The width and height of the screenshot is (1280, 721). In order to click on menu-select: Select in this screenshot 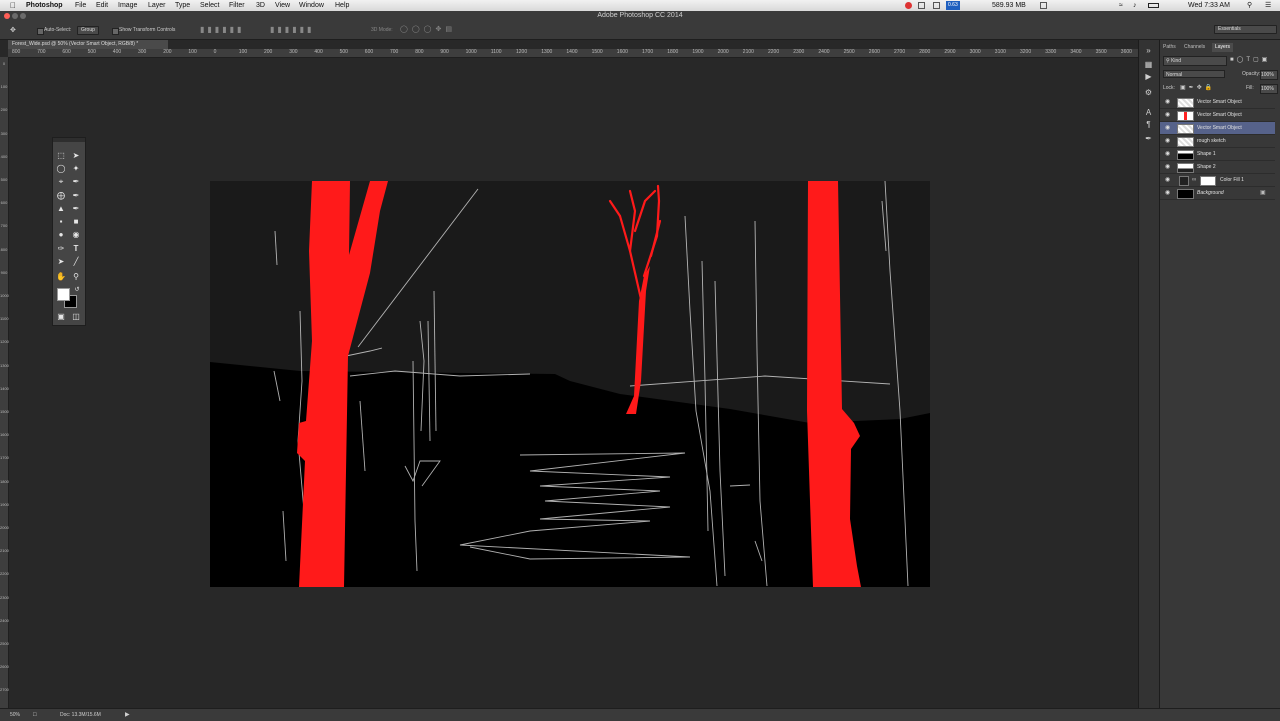, I will do `click(209, 5)`.